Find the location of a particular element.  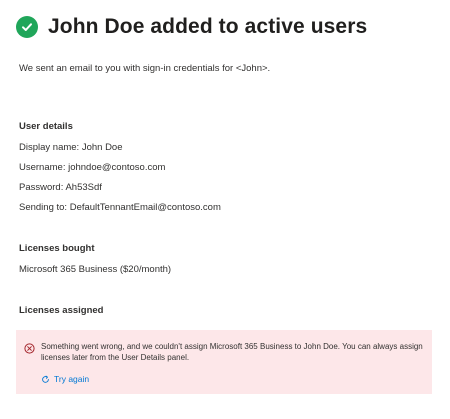

password-line: Password: Ah53Sdf is located at coordinates (60, 187).